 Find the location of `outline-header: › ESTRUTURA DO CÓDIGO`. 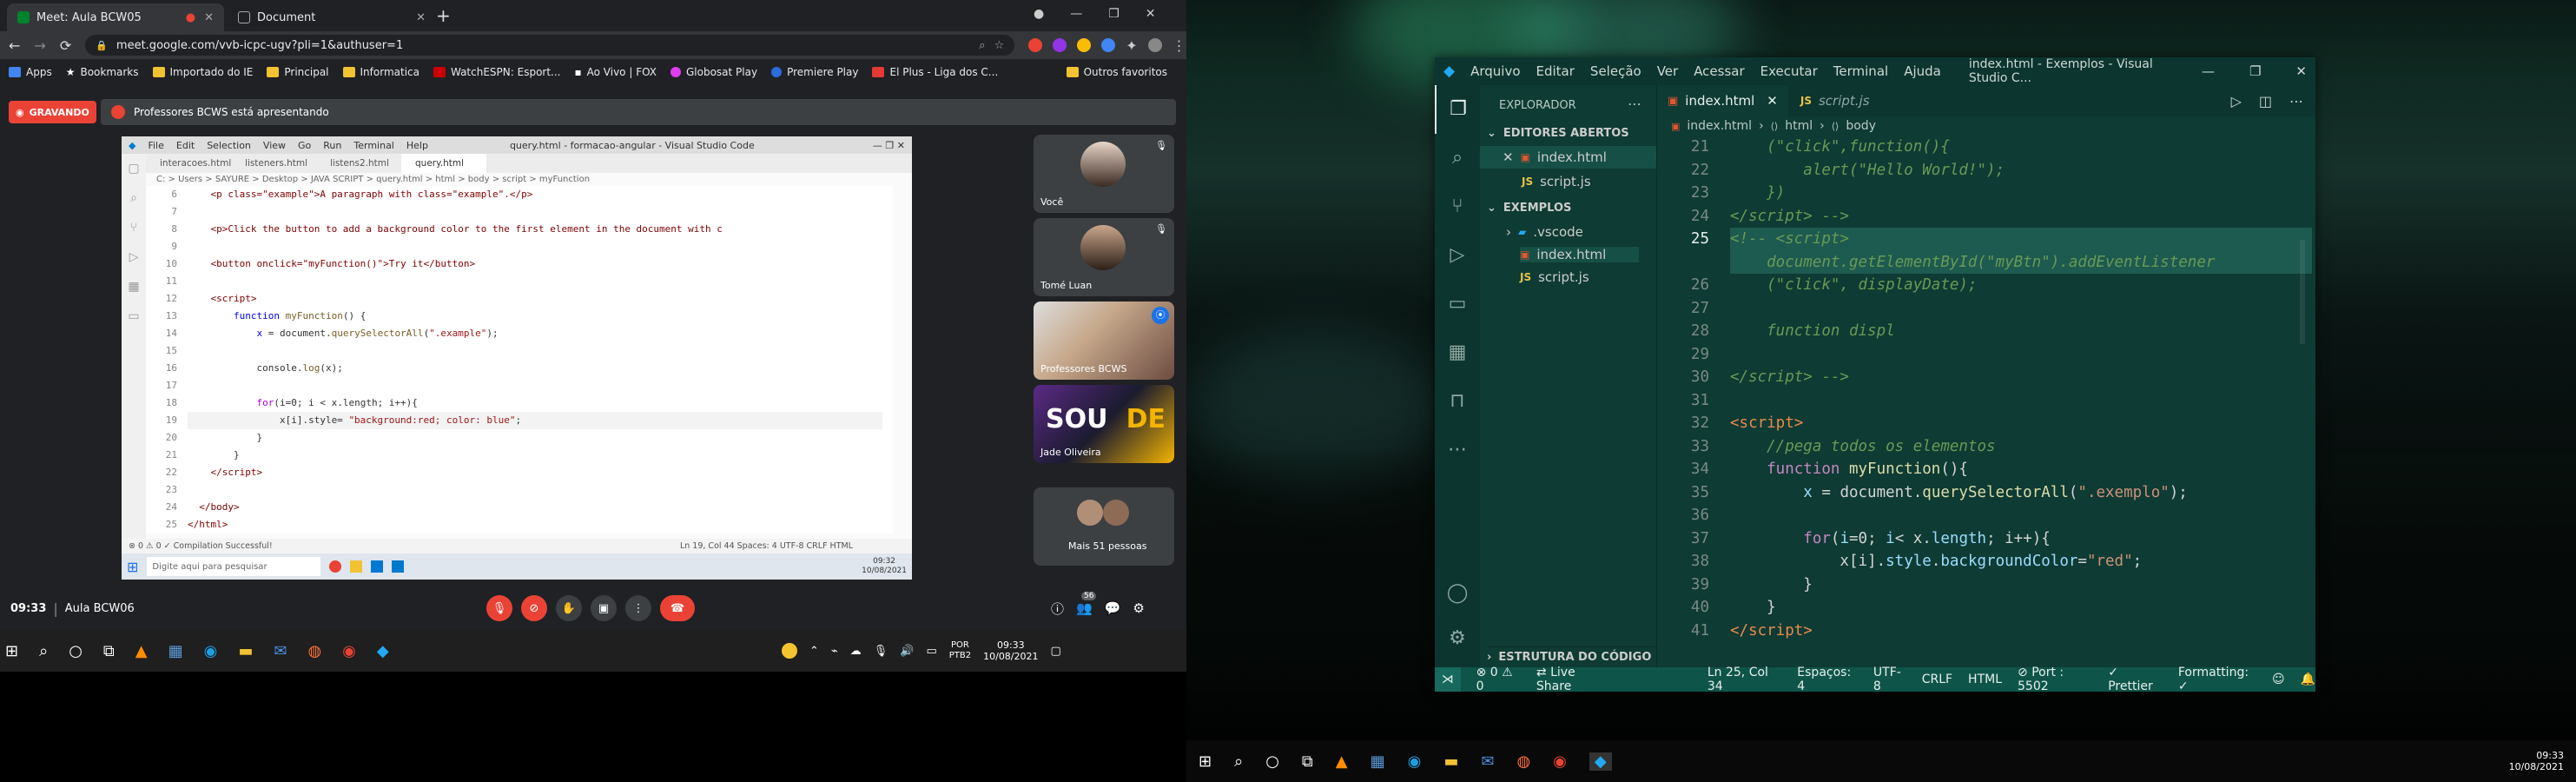

outline-header: › ESTRUTURA DO CÓDIGO is located at coordinates (1572, 655).